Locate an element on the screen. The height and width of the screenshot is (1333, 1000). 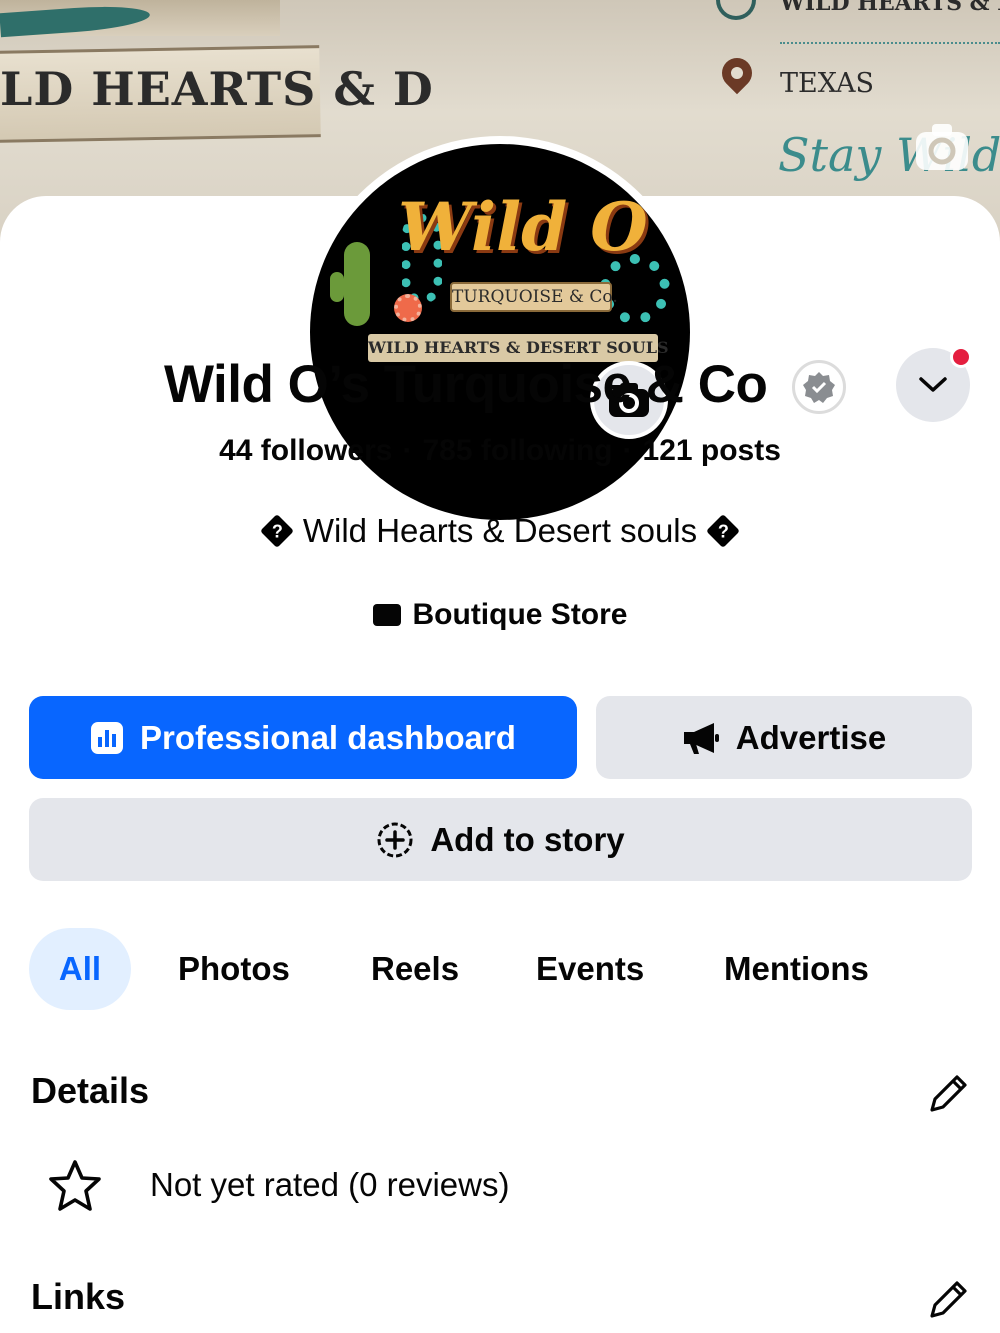
advertise-button: Advertise is located at coordinates (784, 737).